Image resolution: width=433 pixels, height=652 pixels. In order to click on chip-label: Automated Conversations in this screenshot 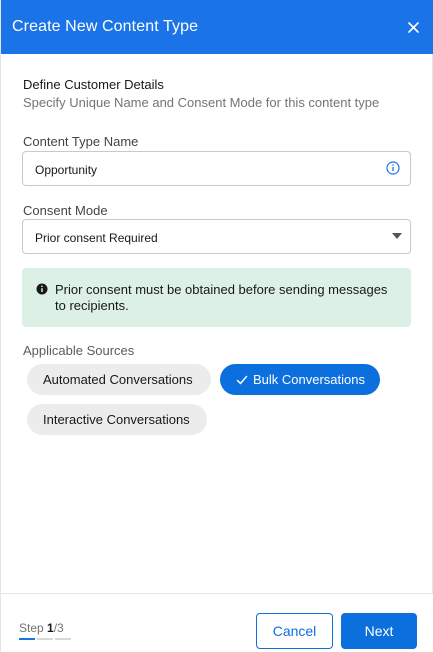, I will do `click(118, 379)`.